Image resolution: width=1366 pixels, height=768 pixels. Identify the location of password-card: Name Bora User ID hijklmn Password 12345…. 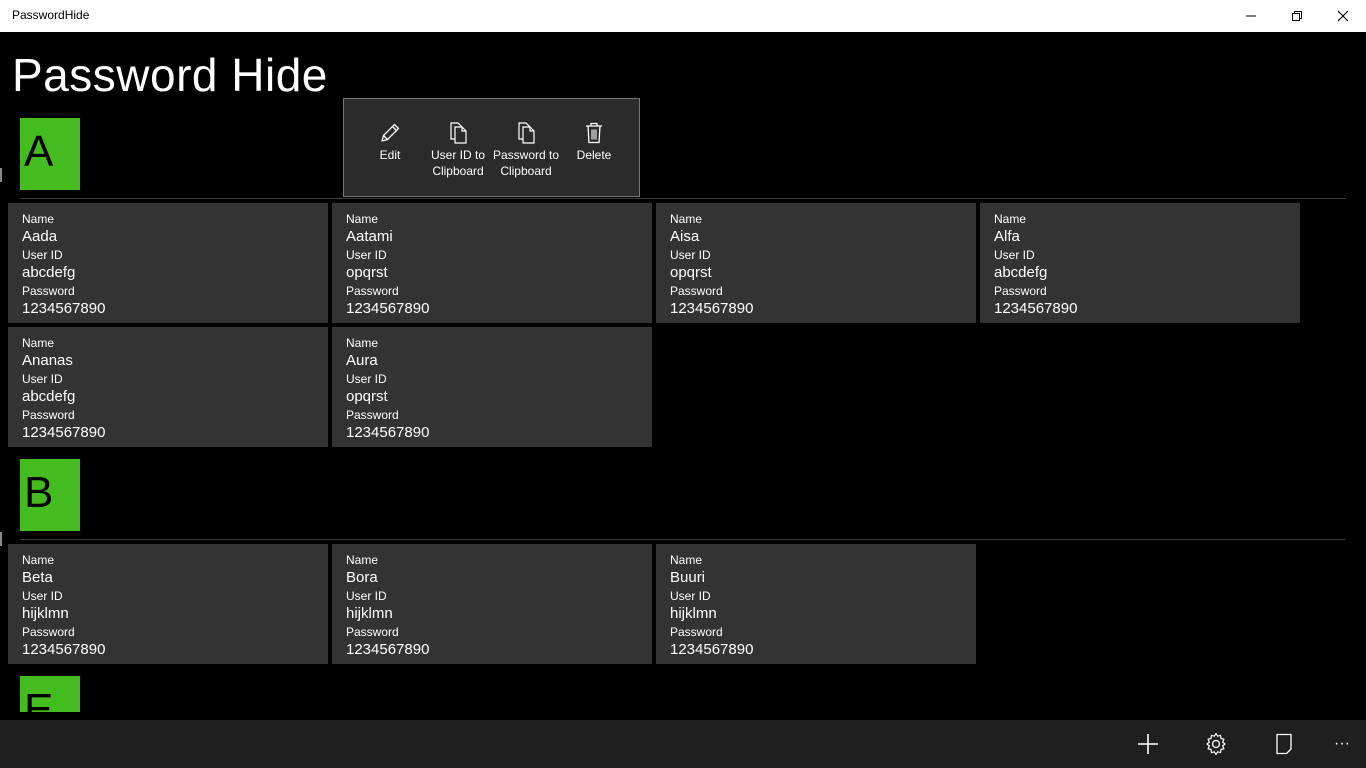
(492, 604).